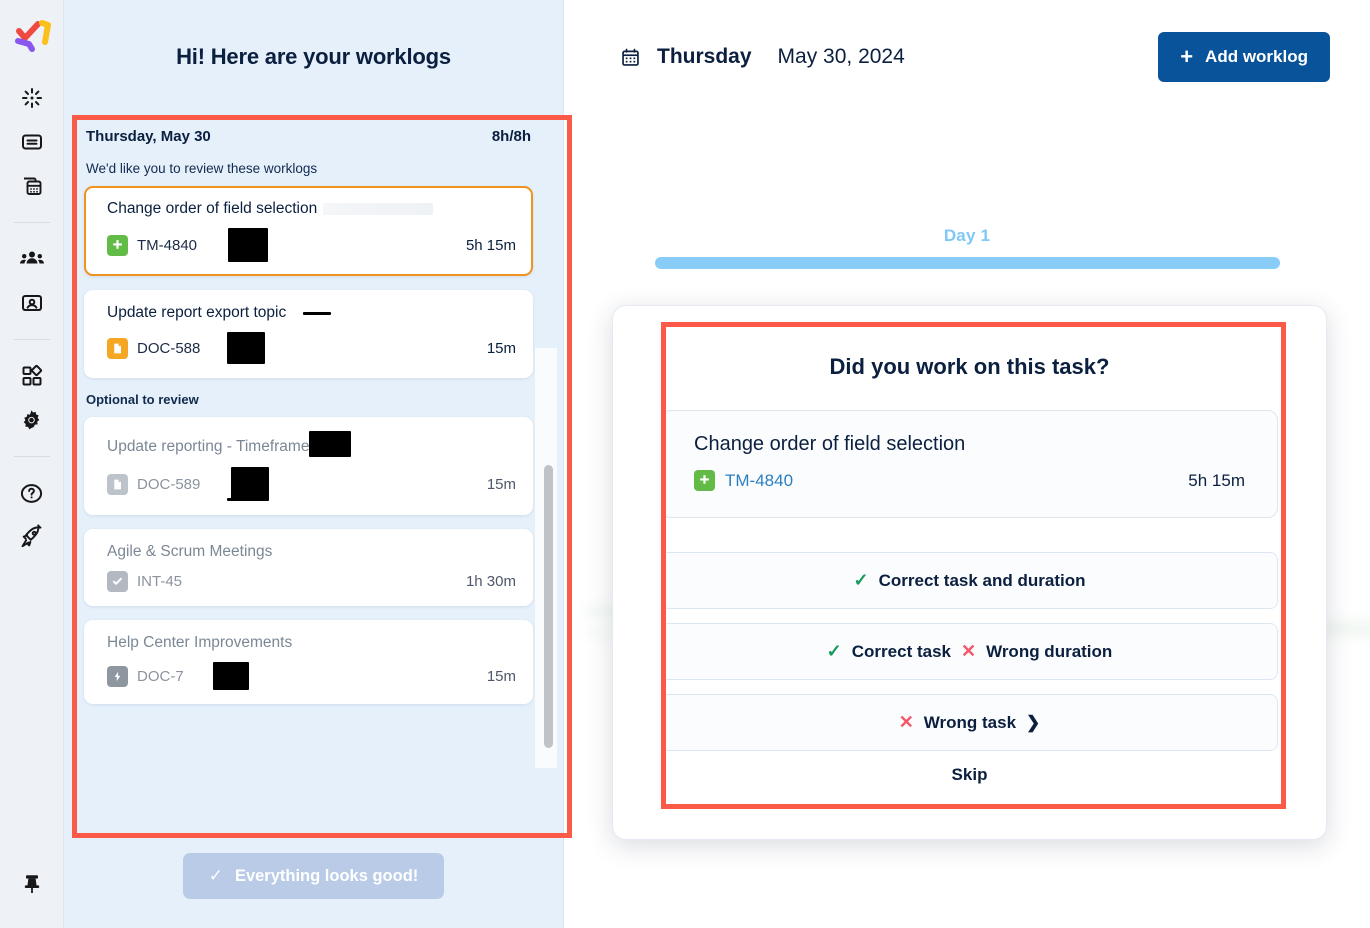 The width and height of the screenshot is (1370, 928). I want to click on header-date: May 30, 2024, so click(841, 56).